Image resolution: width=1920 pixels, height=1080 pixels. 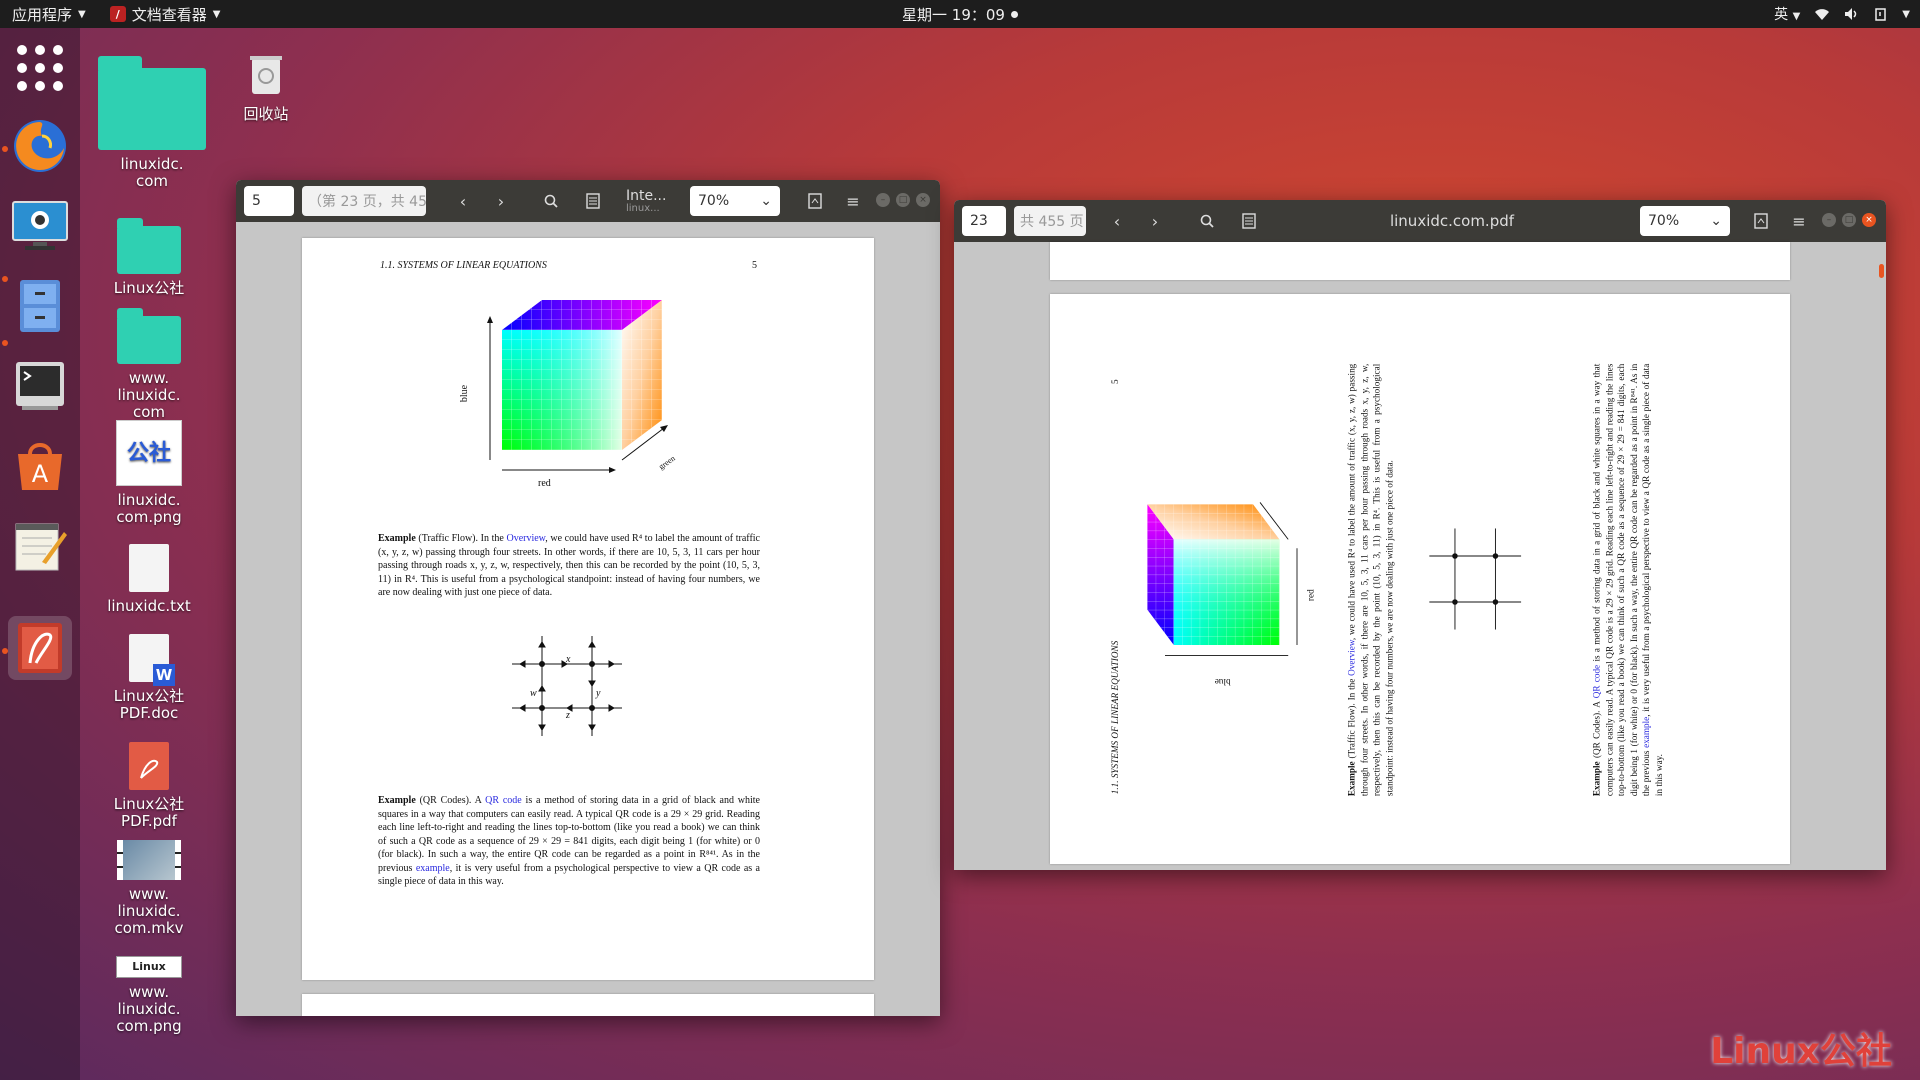 What do you see at coordinates (266, 75) in the screenshot?
I see `trash-icon` at bounding box center [266, 75].